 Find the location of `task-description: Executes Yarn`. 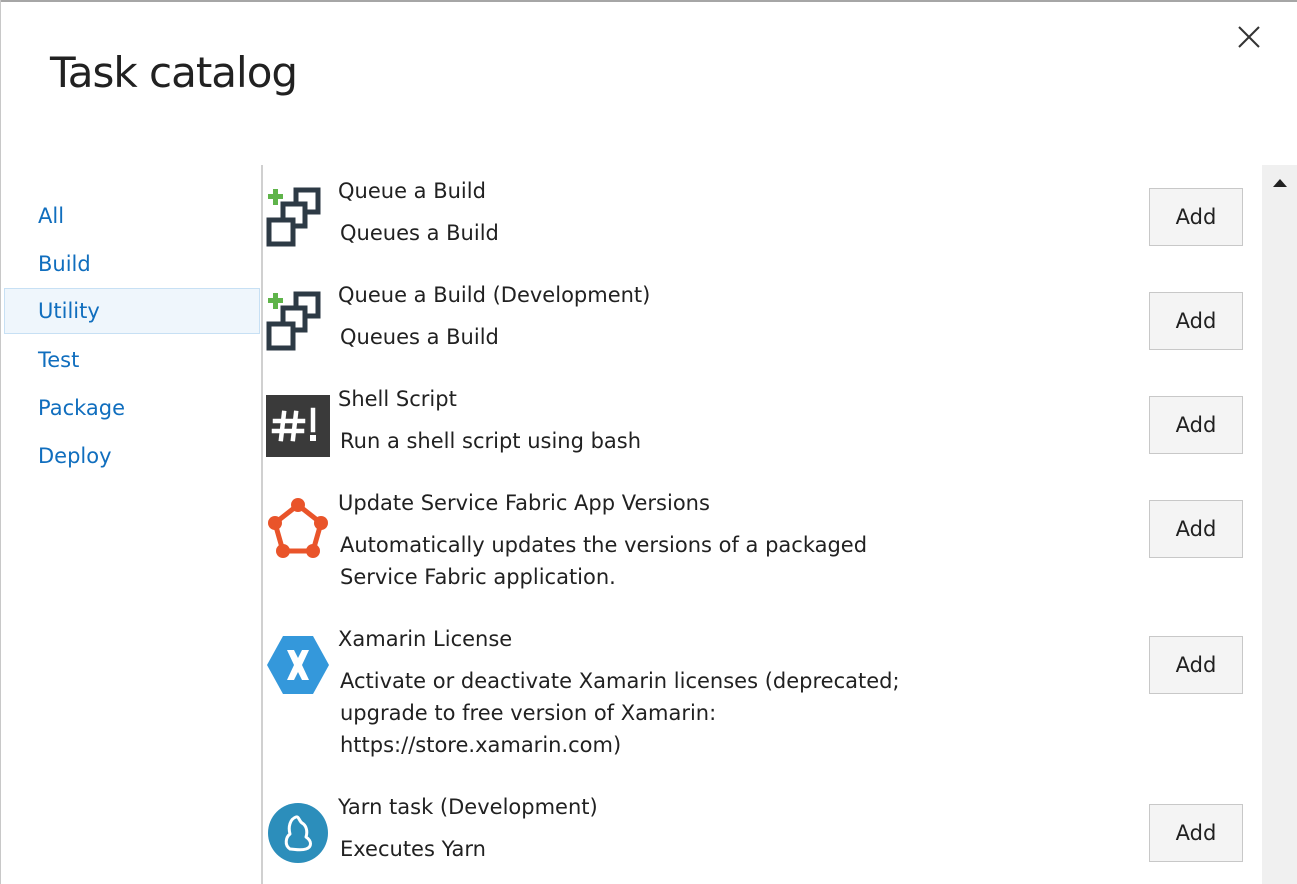

task-description: Executes Yarn is located at coordinates (413, 849).